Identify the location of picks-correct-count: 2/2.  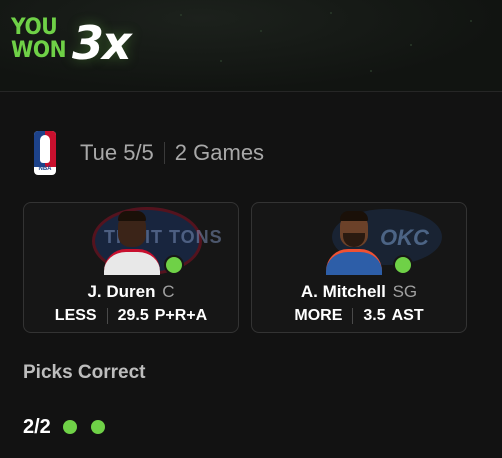
(37, 426).